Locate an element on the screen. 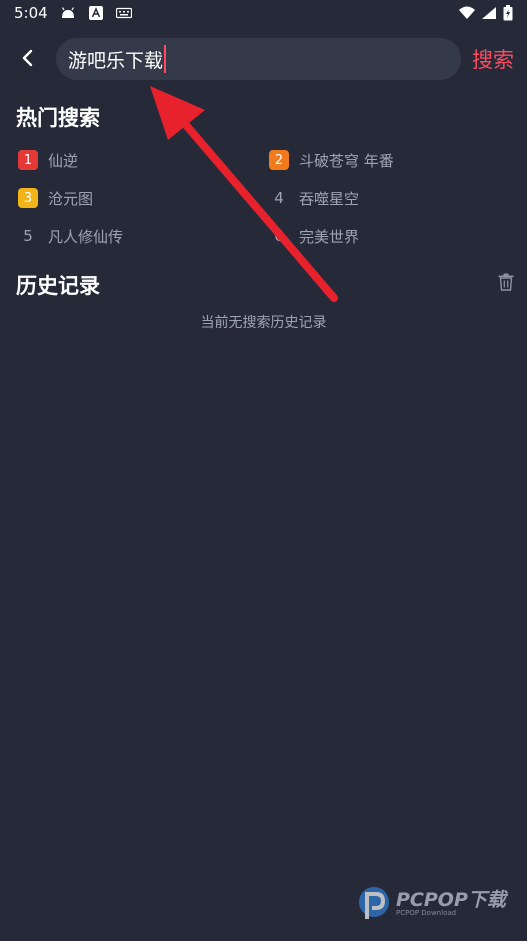 This screenshot has height=941, width=527. watermark-subtext: PCPOP Download is located at coordinates (426, 913).